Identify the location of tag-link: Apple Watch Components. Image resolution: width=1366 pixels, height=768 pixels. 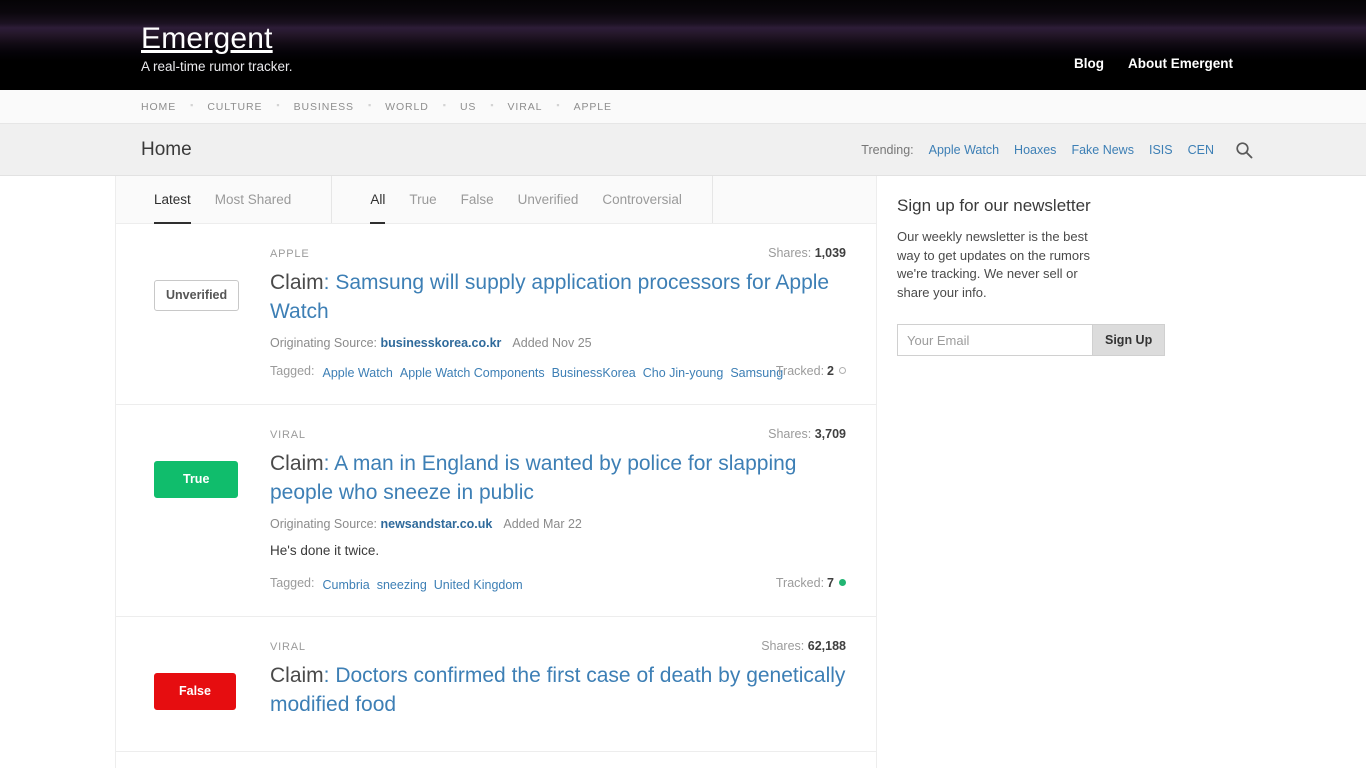
(472, 373).